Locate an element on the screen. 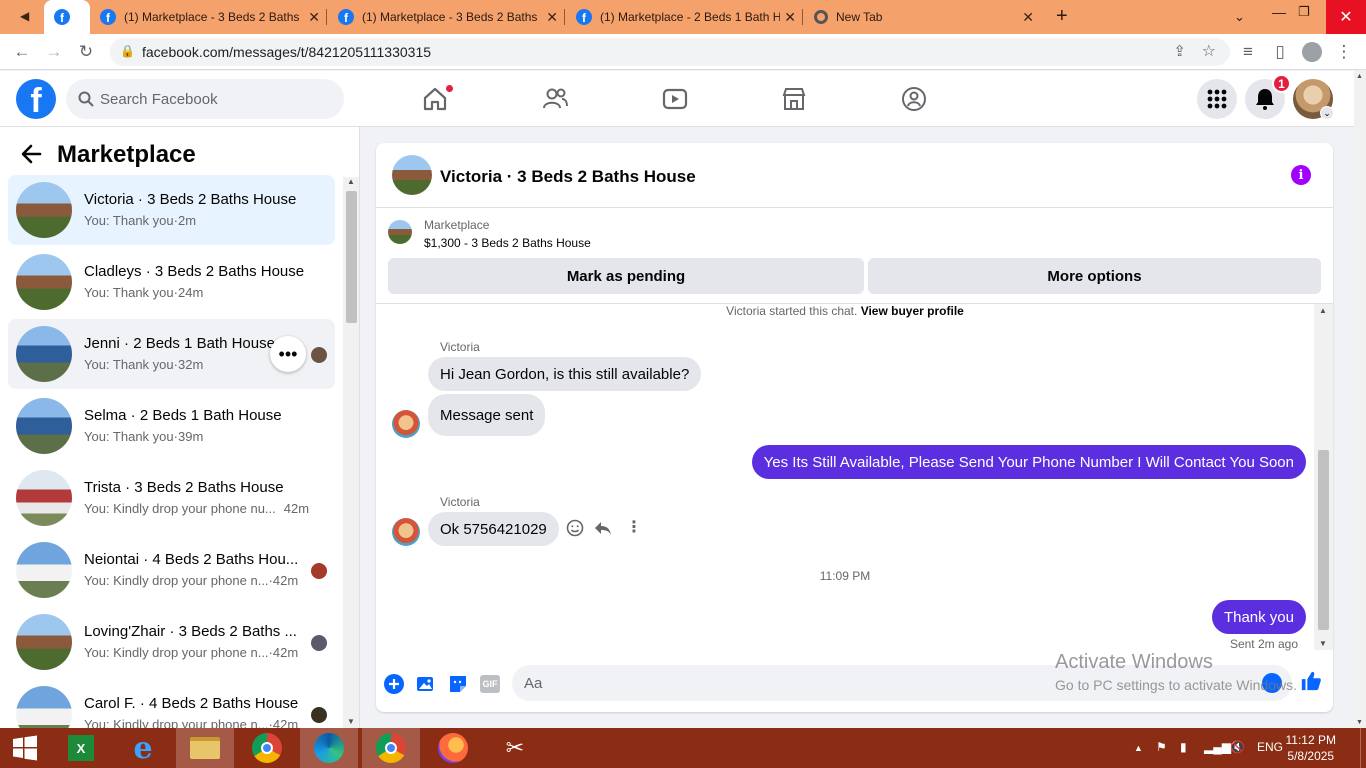 This screenshot has height=768, width=1366. tab-search-chevron-icon: ⌄ is located at coordinates (1239, 17).